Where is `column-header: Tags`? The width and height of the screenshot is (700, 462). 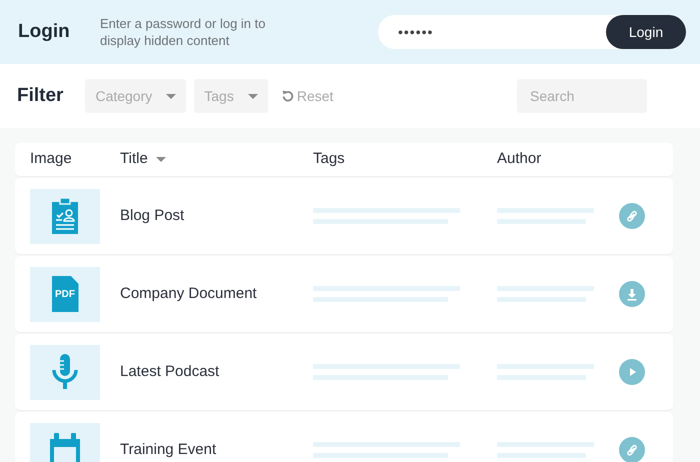
column-header: Tags is located at coordinates (329, 159).